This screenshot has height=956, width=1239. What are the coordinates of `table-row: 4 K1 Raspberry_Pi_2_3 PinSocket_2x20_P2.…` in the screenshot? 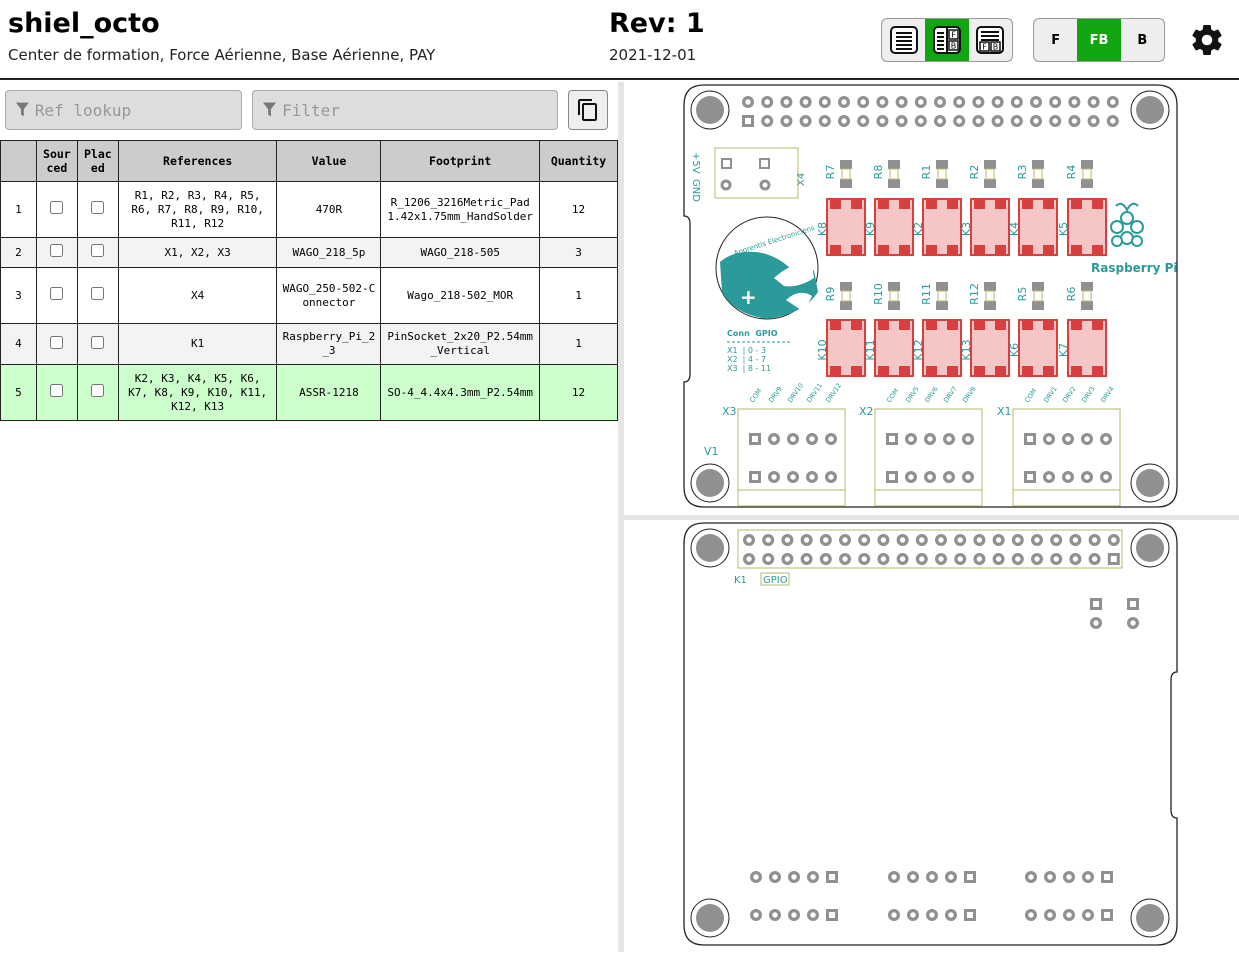 It's located at (309, 344).